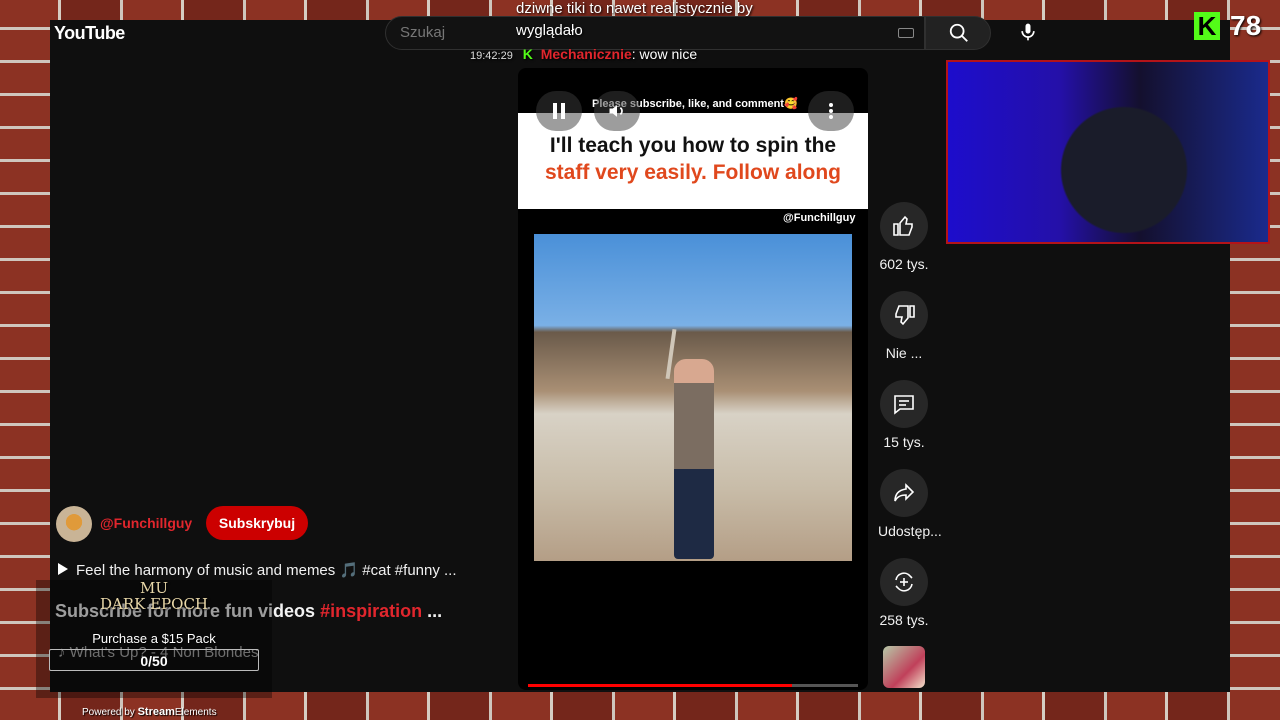  What do you see at coordinates (63, 569) in the screenshot?
I see `expand-play-icon` at bounding box center [63, 569].